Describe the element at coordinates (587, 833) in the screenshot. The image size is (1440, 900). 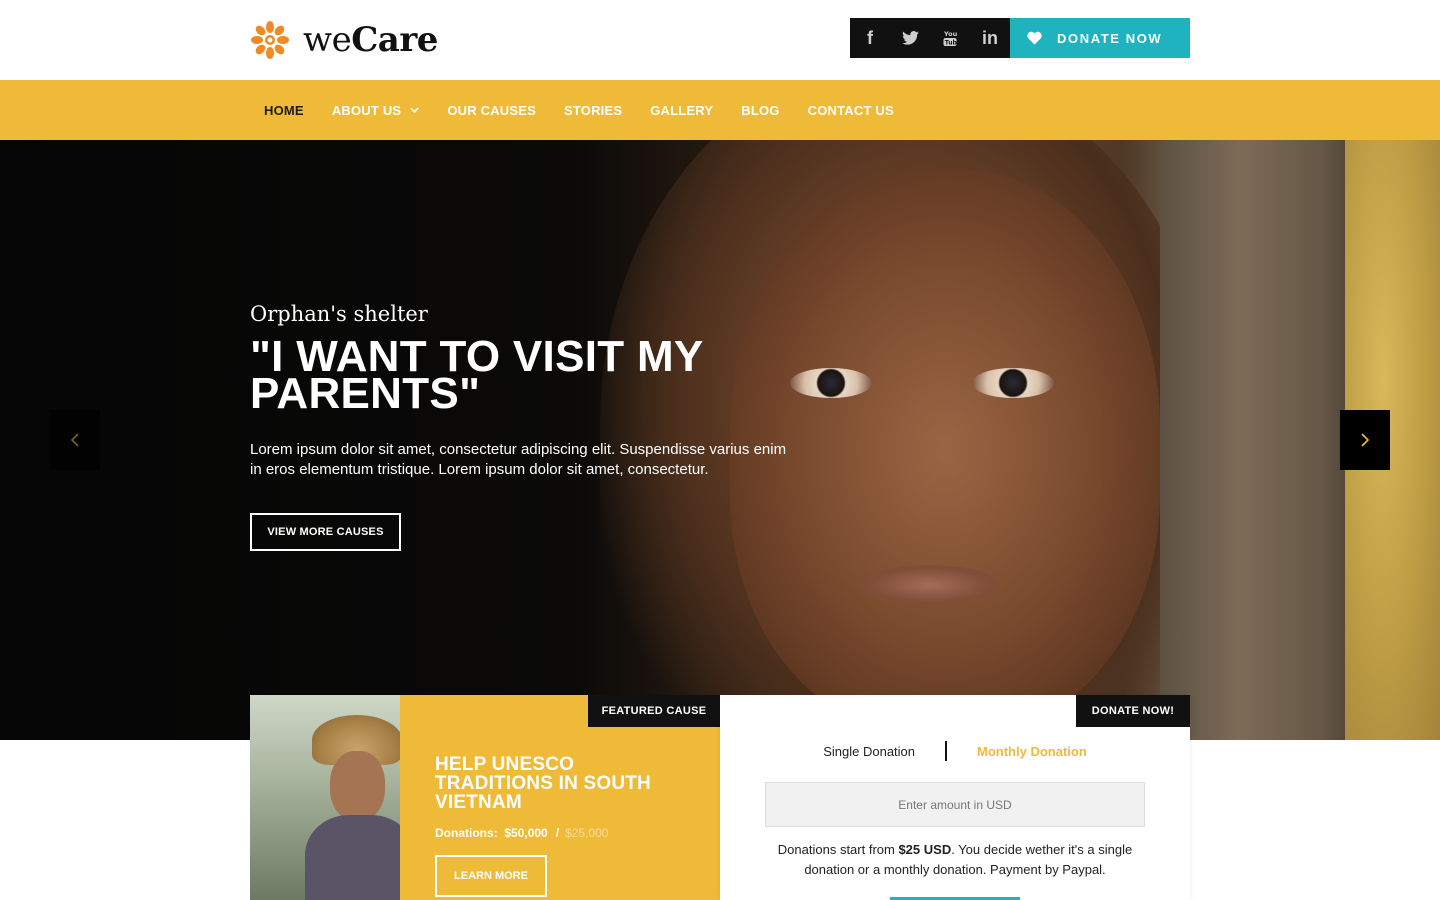
I see `donations-goal: $25,000` at that location.